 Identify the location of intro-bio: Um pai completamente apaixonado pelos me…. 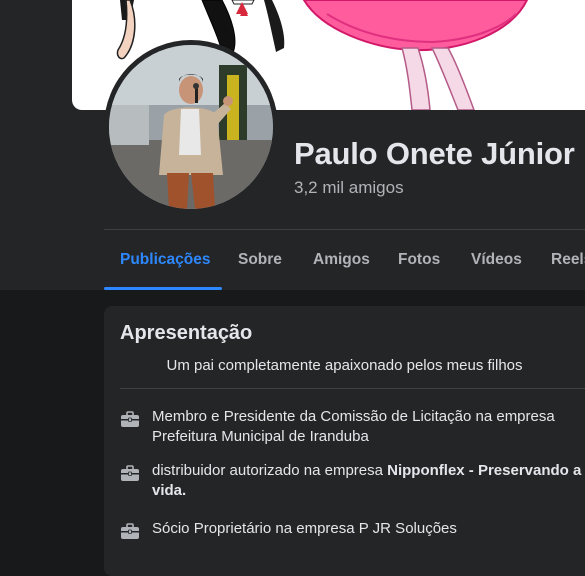
(344, 365).